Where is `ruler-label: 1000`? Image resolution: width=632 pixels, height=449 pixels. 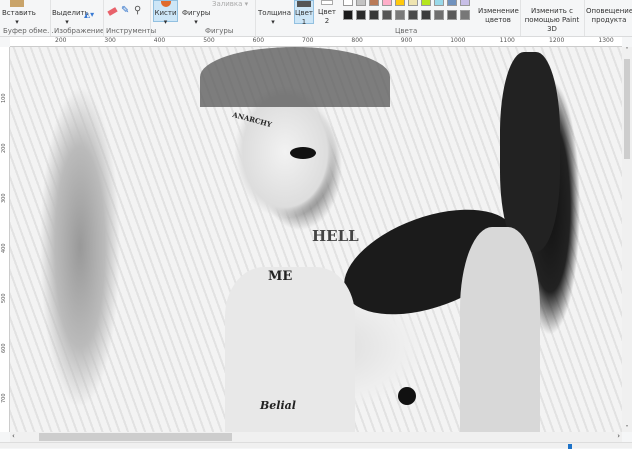
ruler-label: 1000 is located at coordinates (458, 40).